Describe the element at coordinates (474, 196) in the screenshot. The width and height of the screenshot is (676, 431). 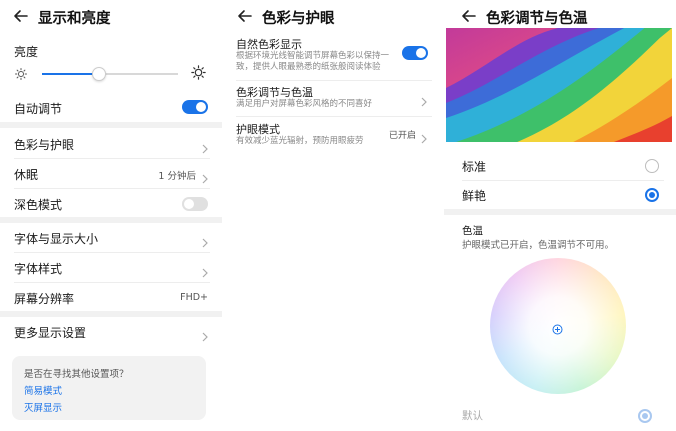
I see `mode-vivid-label: 鲜艳` at that location.